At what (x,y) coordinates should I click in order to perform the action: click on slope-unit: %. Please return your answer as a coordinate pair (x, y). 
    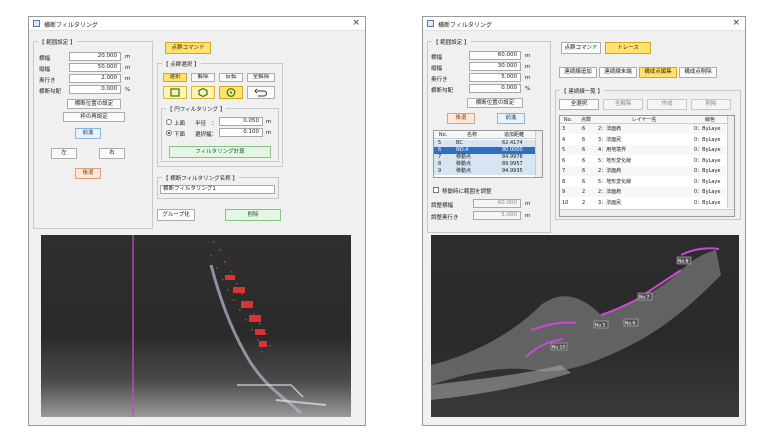
    Looking at the image, I should click on (528, 89).